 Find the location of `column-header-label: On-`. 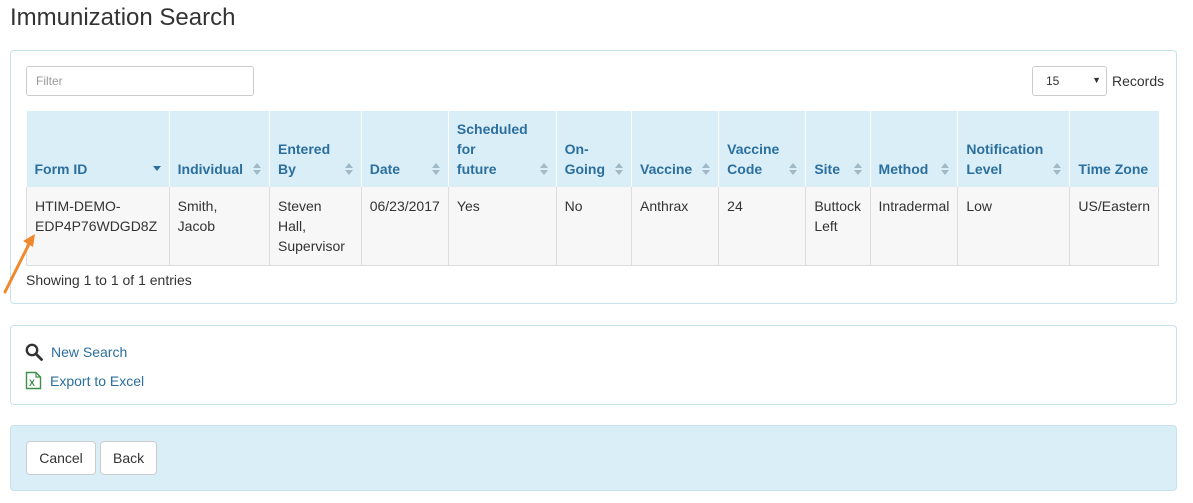

column-header-label: On- is located at coordinates (576, 149).